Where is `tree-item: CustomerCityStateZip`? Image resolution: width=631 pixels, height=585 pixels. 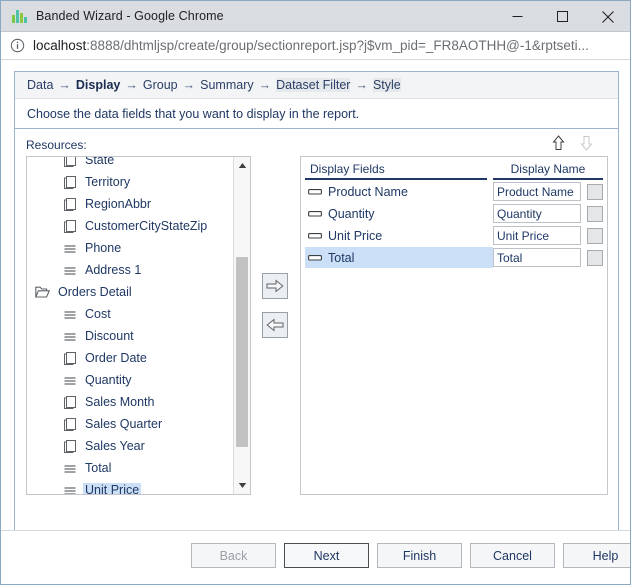 tree-item: CustomerCityStateZip is located at coordinates (130, 226).